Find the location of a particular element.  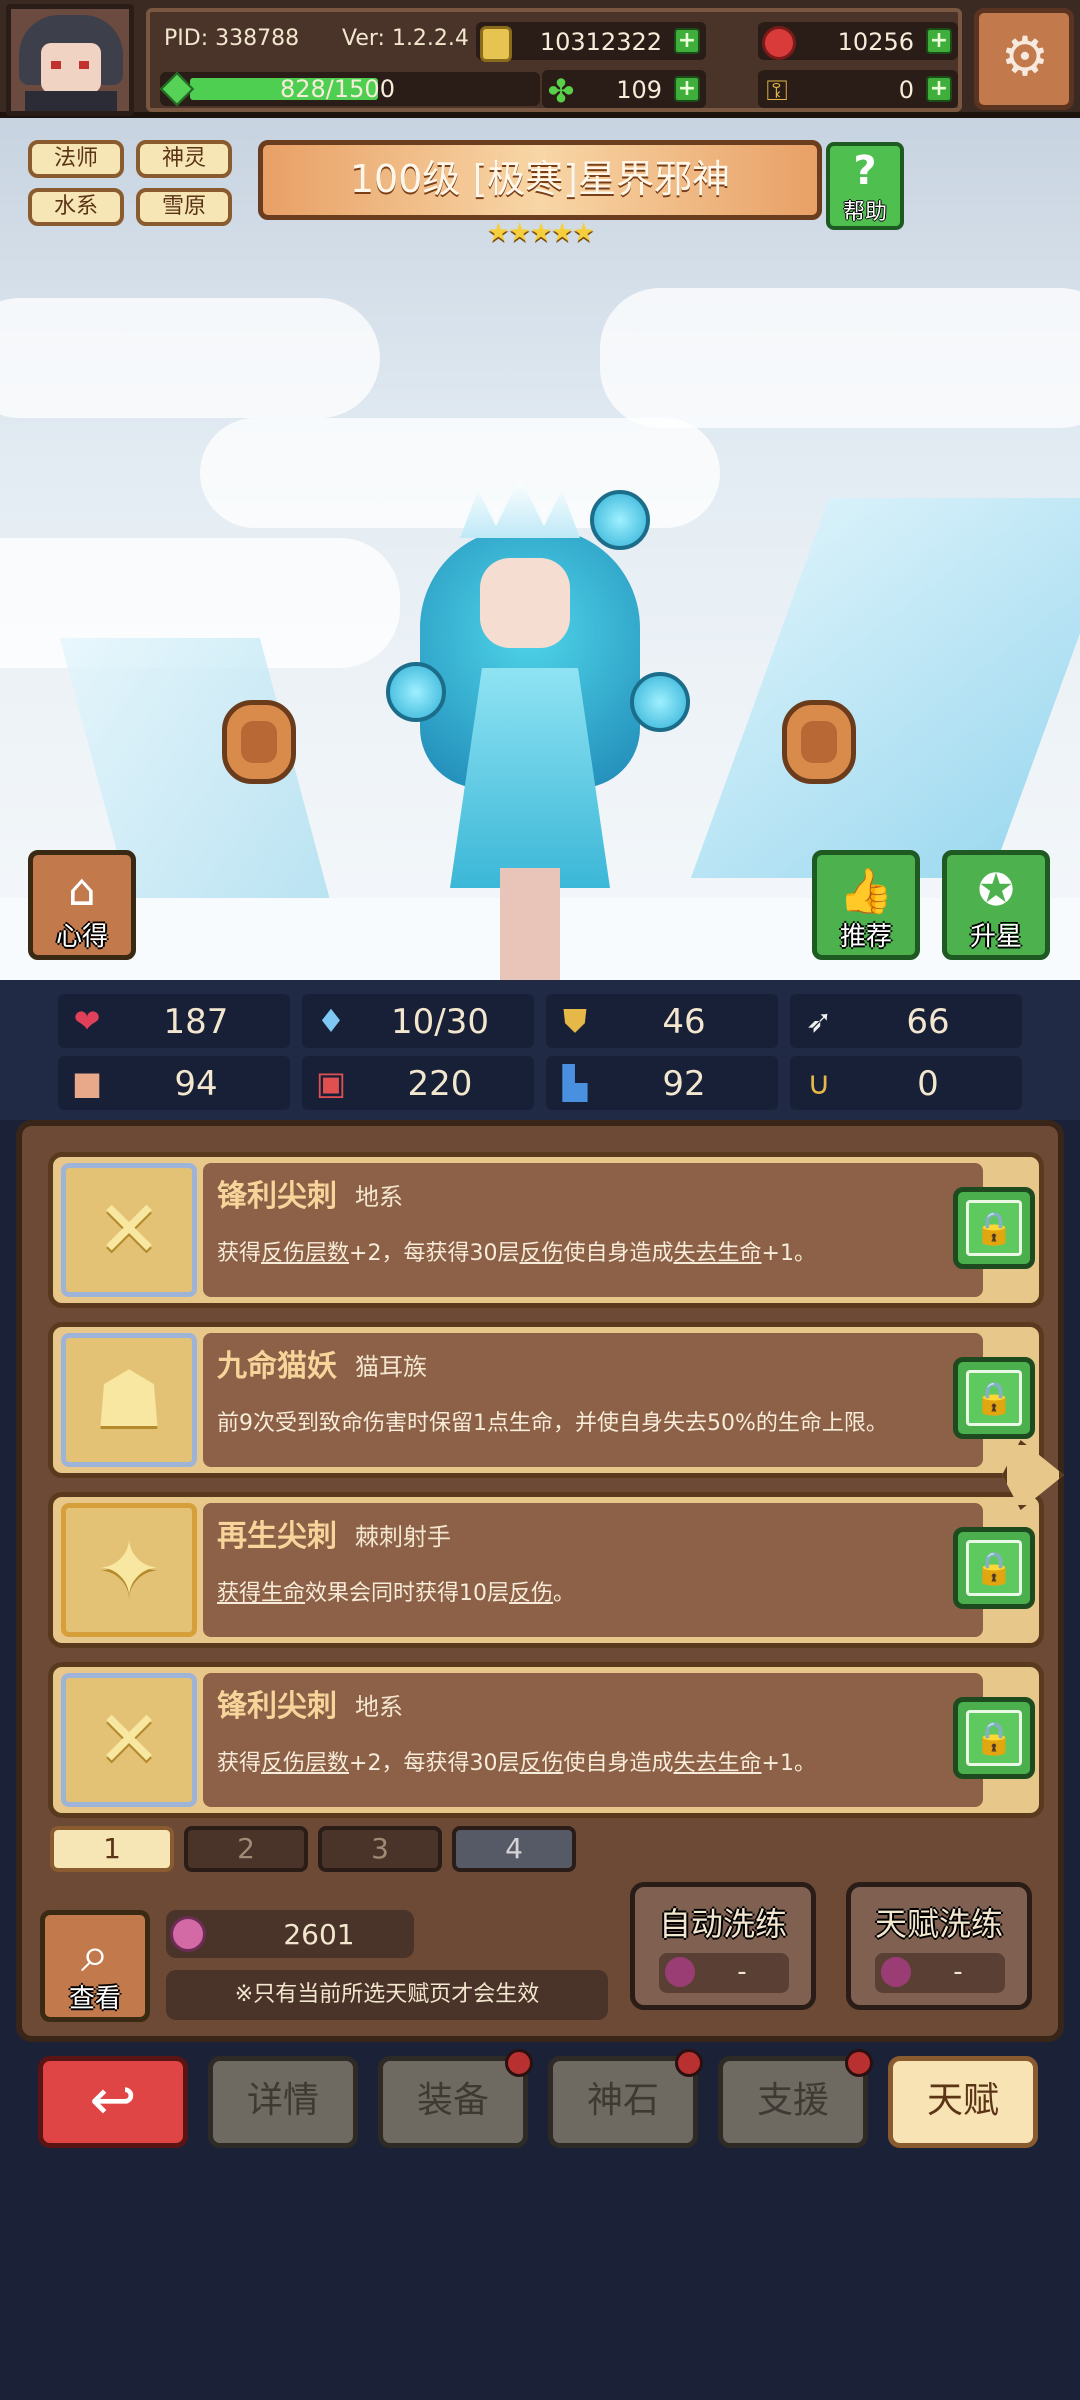

experience-button: ⌂ 心得 is located at coordinates (82, 905).